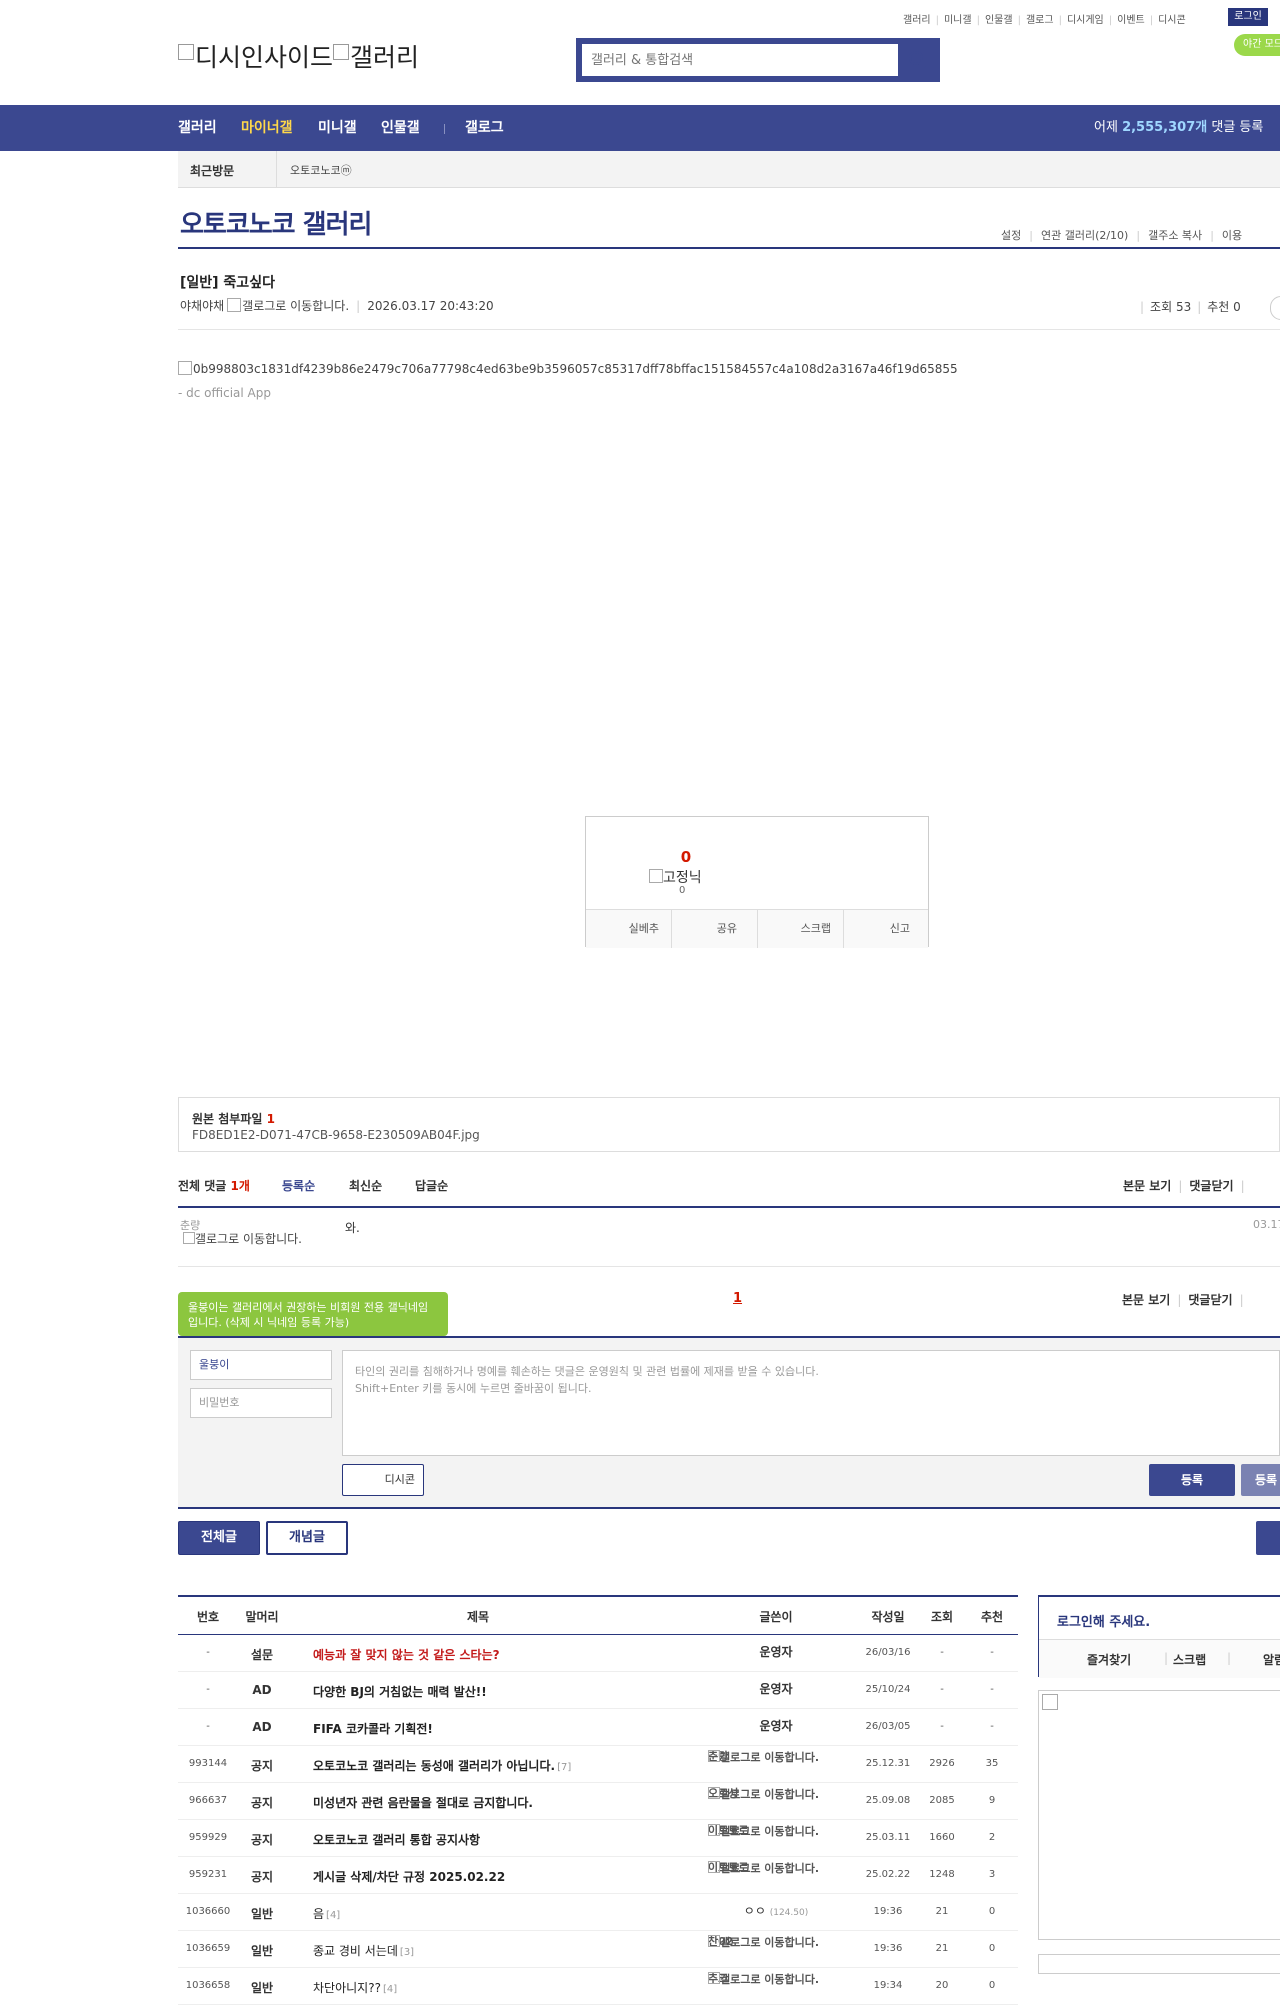 The width and height of the screenshot is (1280, 2005). I want to click on write-post-button, so click(1268, 1538).